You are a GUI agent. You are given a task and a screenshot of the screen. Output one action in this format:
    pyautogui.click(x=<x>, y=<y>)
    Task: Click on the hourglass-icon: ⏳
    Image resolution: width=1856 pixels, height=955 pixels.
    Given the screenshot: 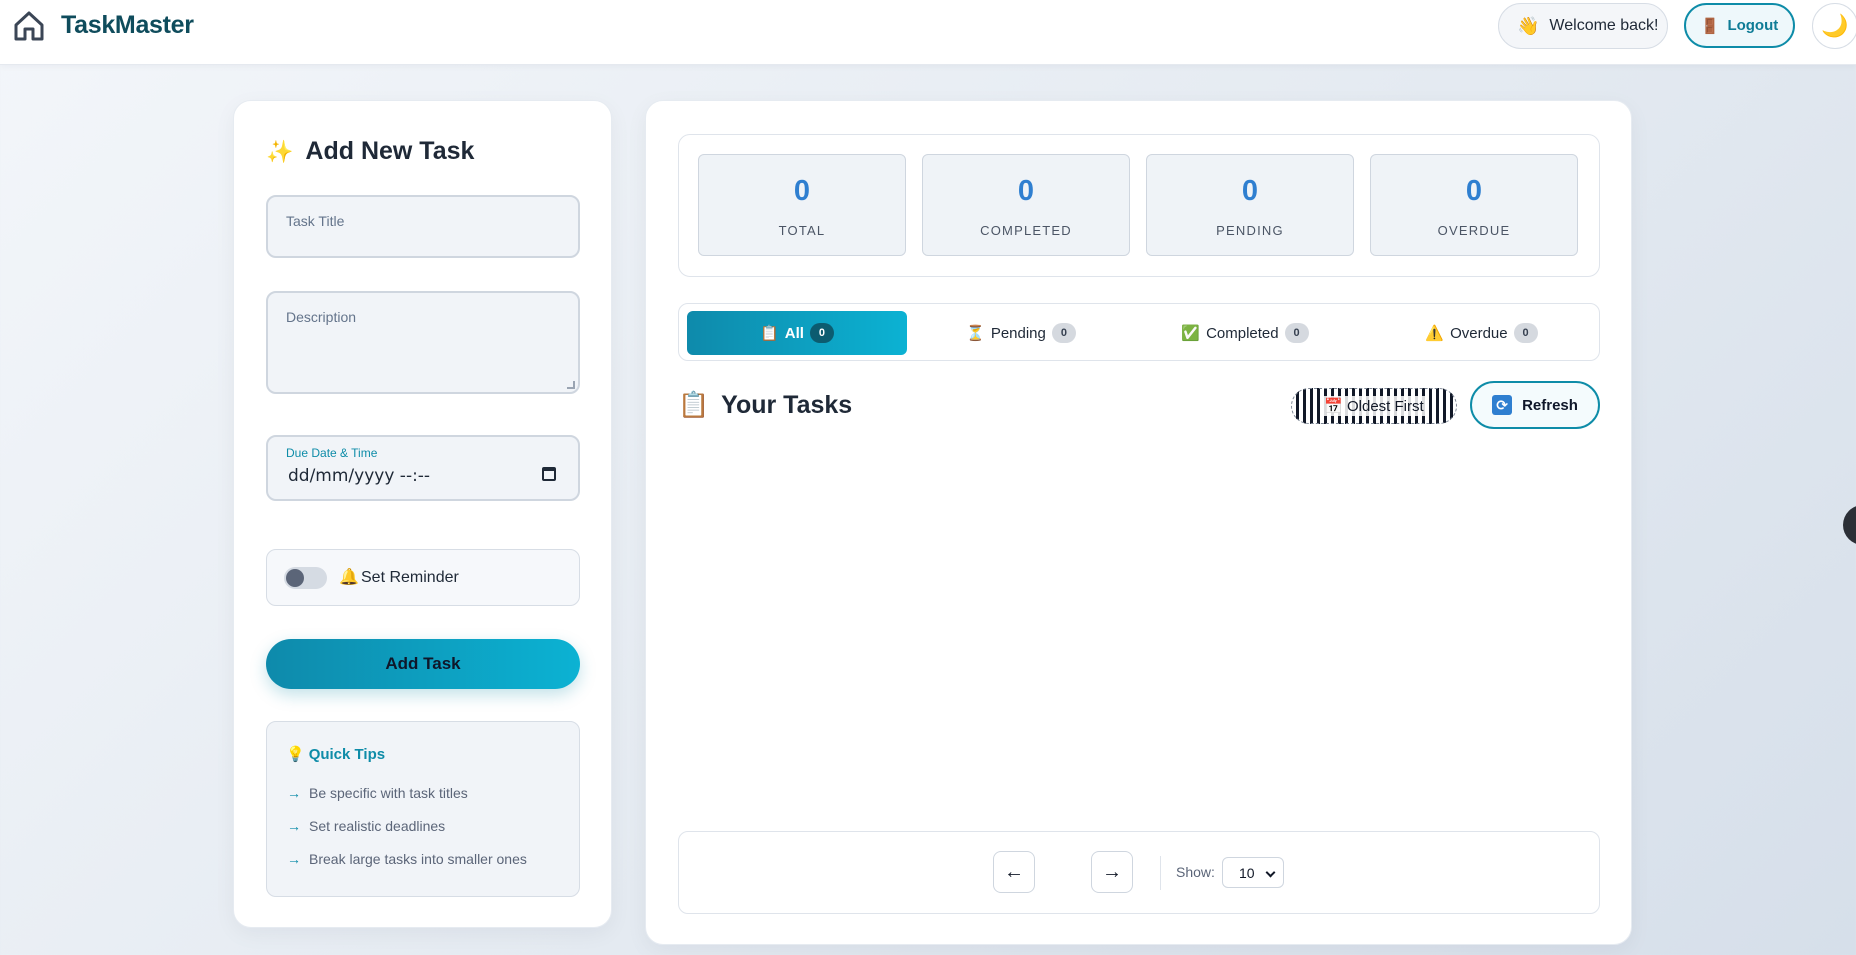 What is the action you would take?
    pyautogui.click(x=975, y=333)
    